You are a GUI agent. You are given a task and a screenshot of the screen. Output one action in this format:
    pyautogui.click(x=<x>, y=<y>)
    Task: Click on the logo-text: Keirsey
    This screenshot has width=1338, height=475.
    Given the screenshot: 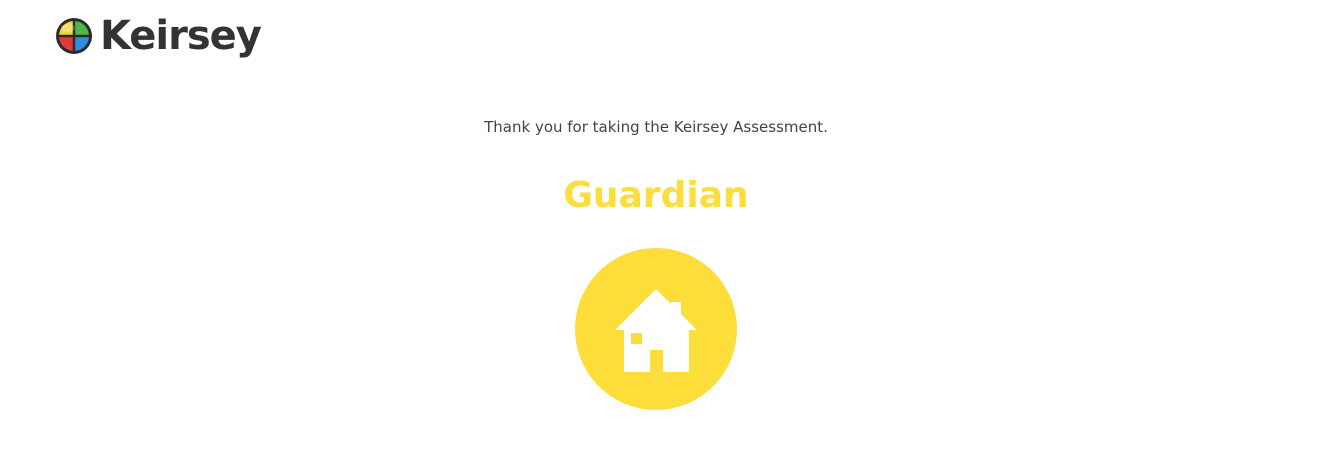 What is the action you would take?
    pyautogui.click(x=181, y=36)
    